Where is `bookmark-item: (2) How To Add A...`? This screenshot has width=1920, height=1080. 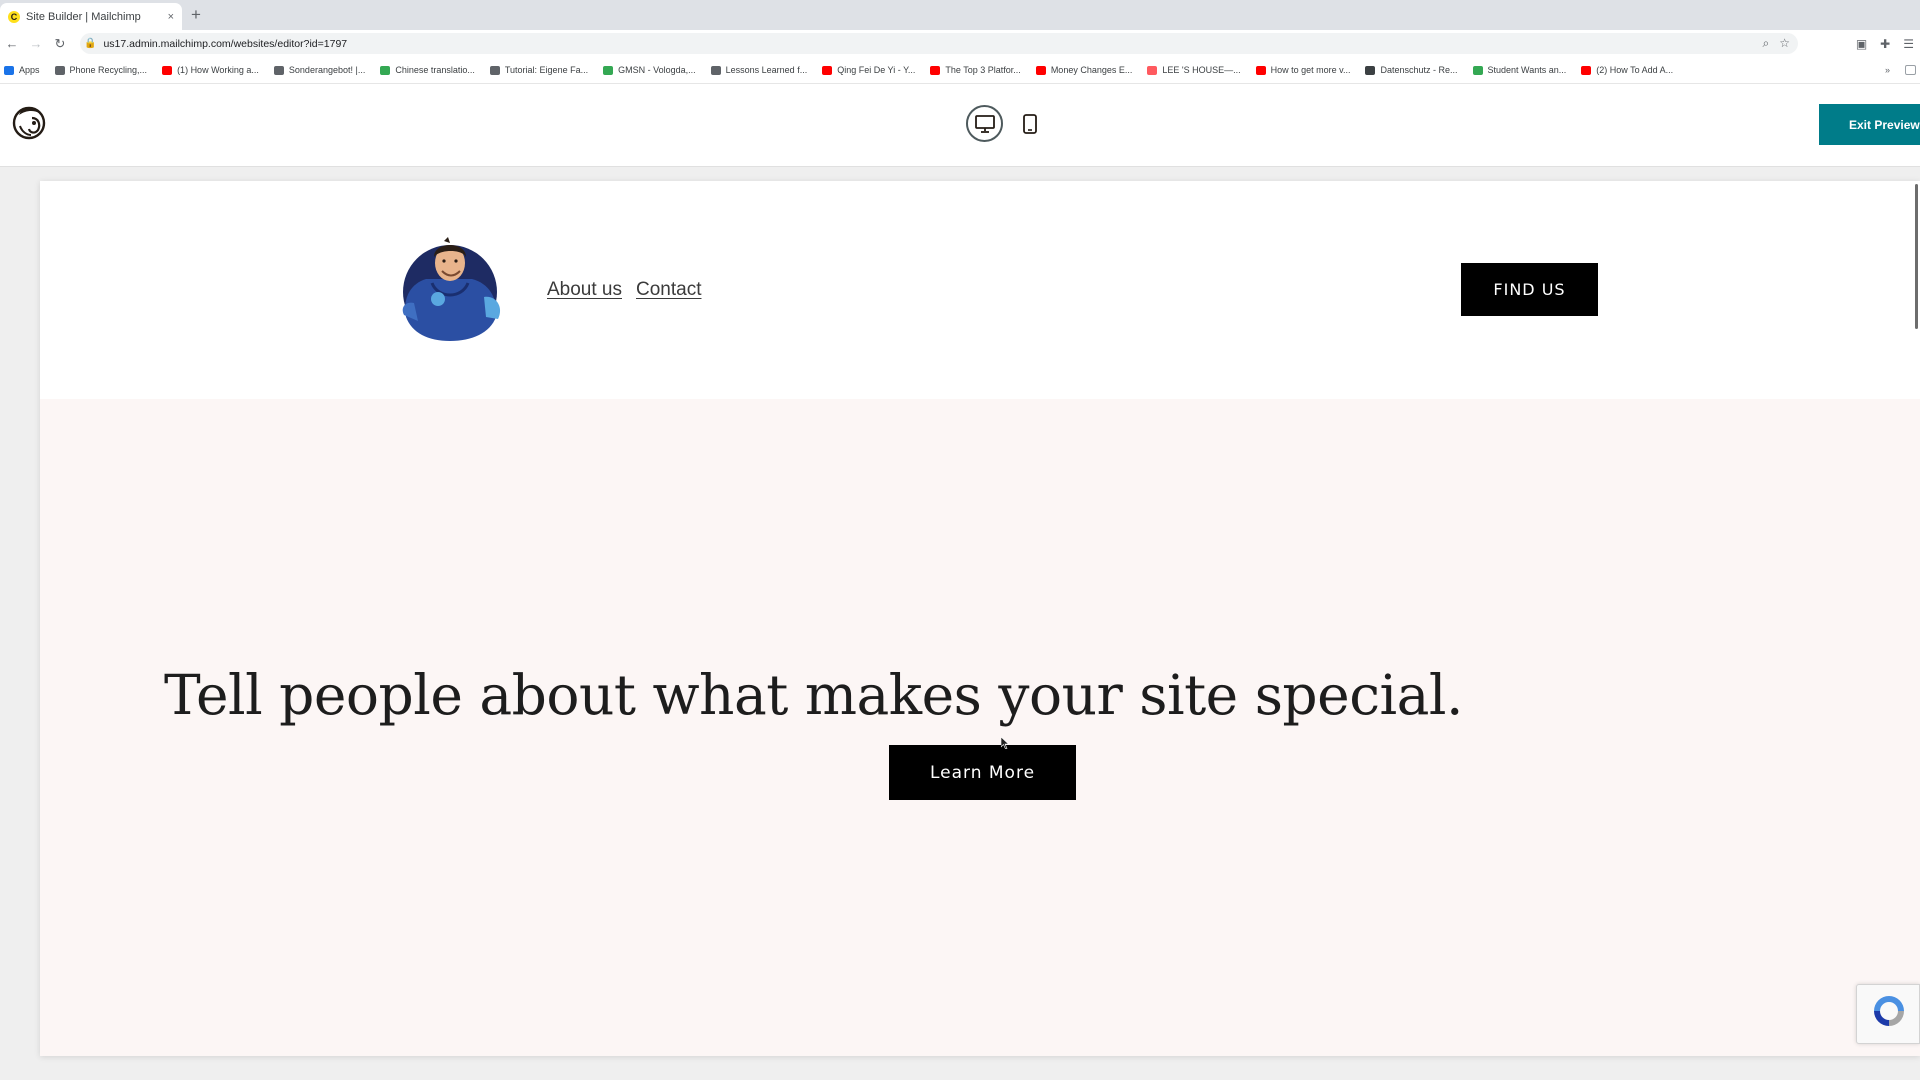
bookmark-item: (2) How To Add A... is located at coordinates (1627, 70).